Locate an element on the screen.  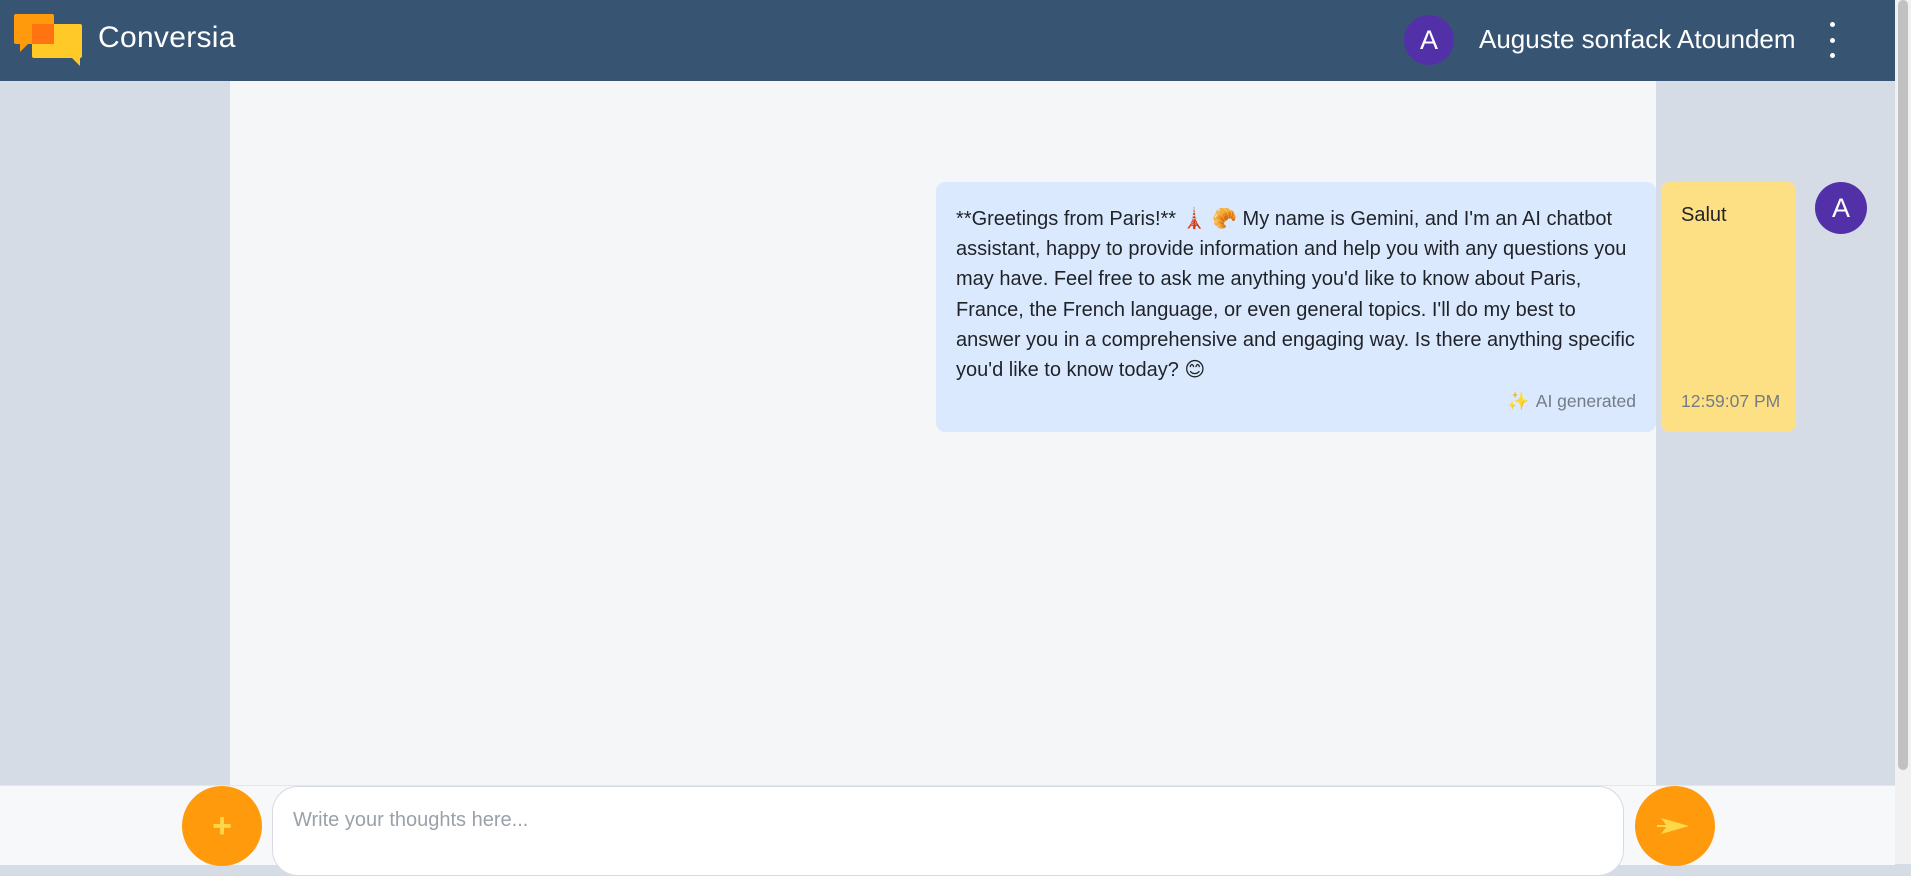
message-timestamp: 12:59:07 PM is located at coordinates (1731, 401).